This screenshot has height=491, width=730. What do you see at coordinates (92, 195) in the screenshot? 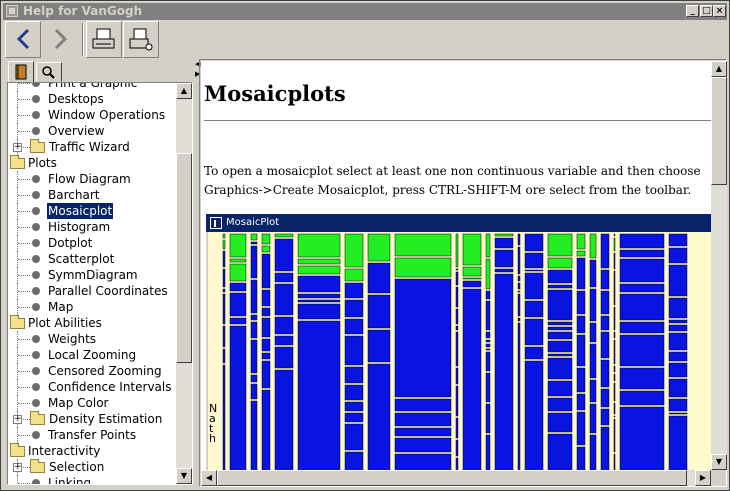
I see `tree-item: Barchart` at bounding box center [92, 195].